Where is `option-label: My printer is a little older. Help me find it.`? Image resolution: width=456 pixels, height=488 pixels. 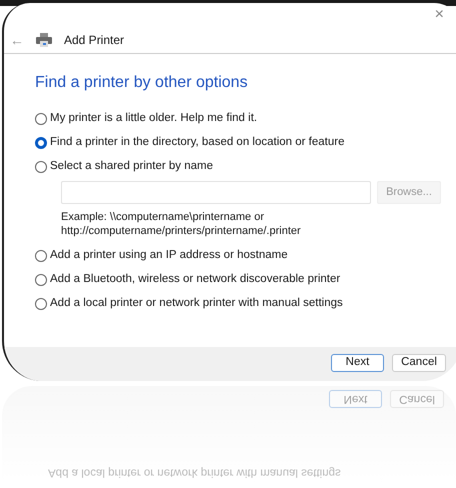 option-label: My printer is a little older. Help me find it. is located at coordinates (154, 119).